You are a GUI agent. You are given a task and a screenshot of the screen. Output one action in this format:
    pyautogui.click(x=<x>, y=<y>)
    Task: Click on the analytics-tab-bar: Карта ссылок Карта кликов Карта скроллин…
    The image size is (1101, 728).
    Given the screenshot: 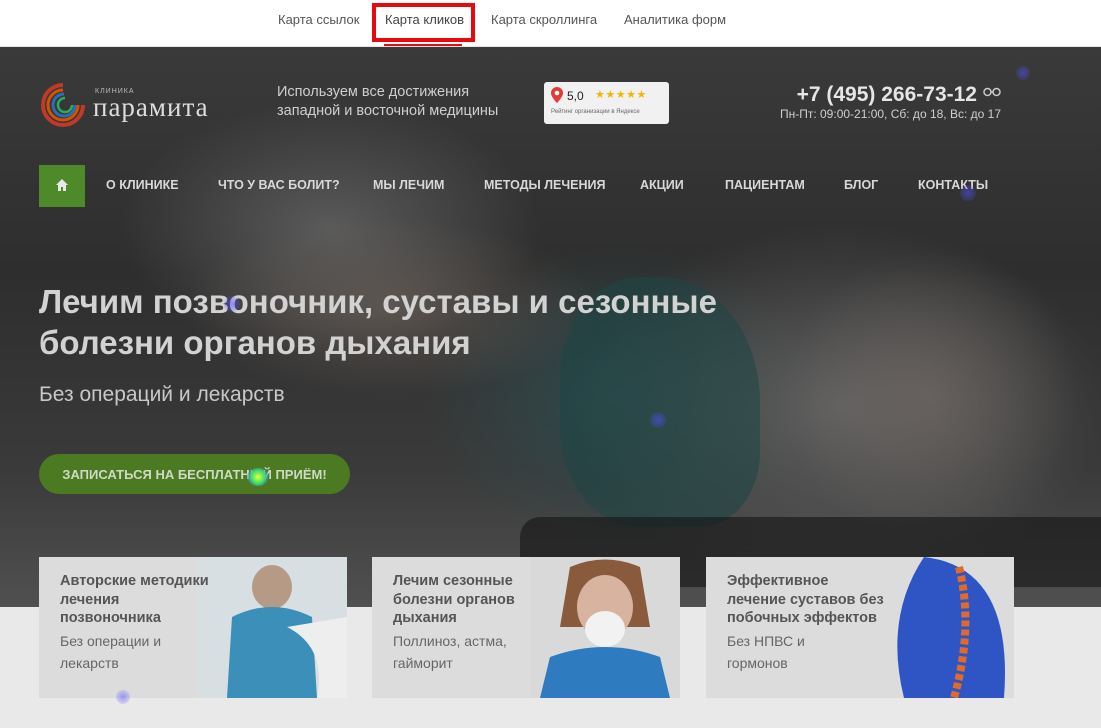 What is the action you would take?
    pyautogui.click(x=550, y=23)
    